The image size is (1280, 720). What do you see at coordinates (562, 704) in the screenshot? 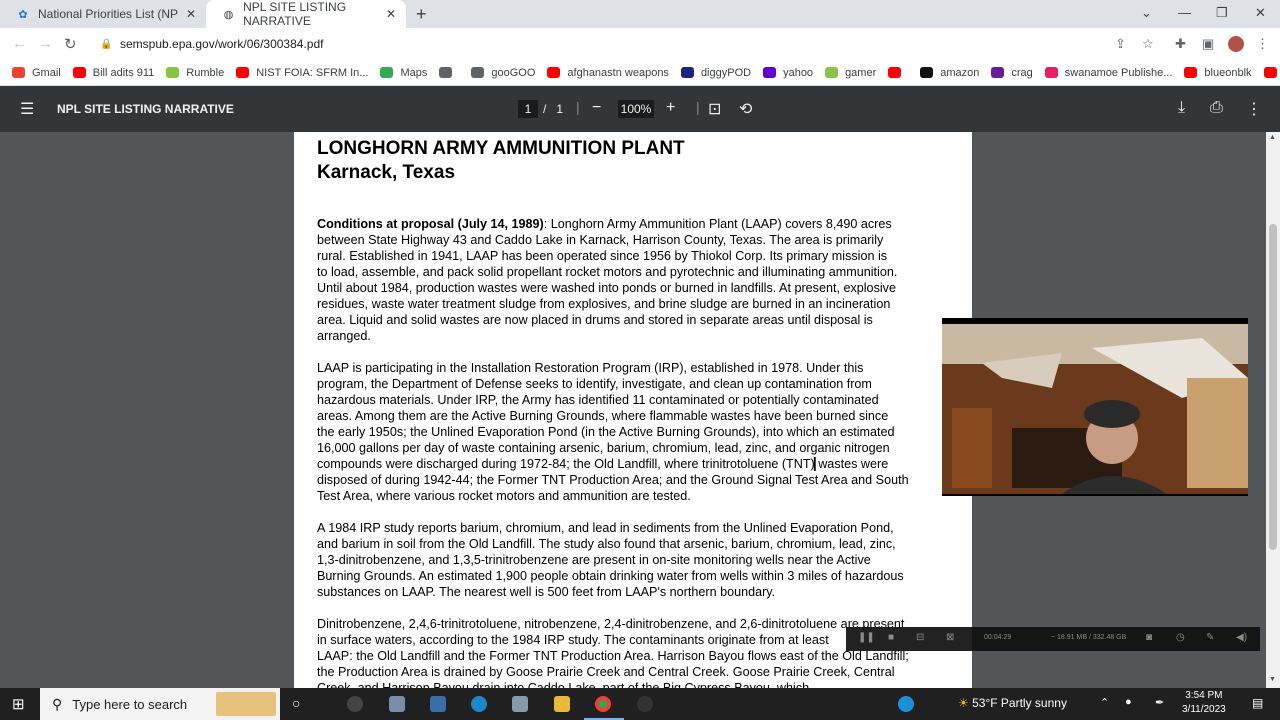
I see `file-explorer-icon` at bounding box center [562, 704].